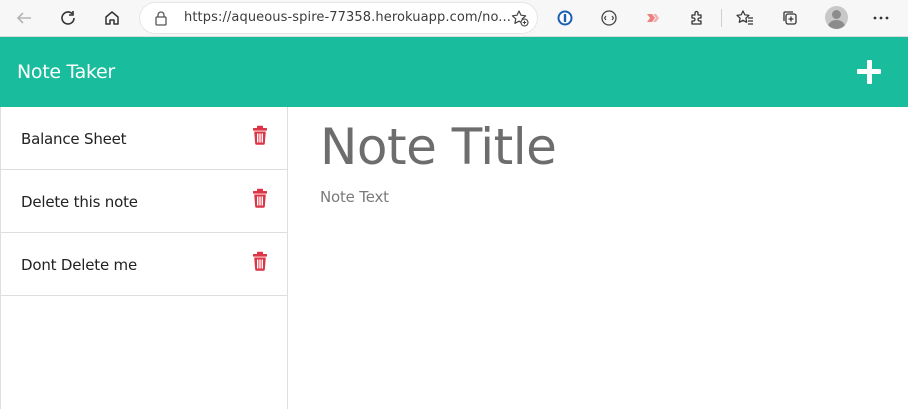 The image size is (908, 409). Describe the element at coordinates (66, 72) in the screenshot. I see `brand-title: Note Taker` at that location.